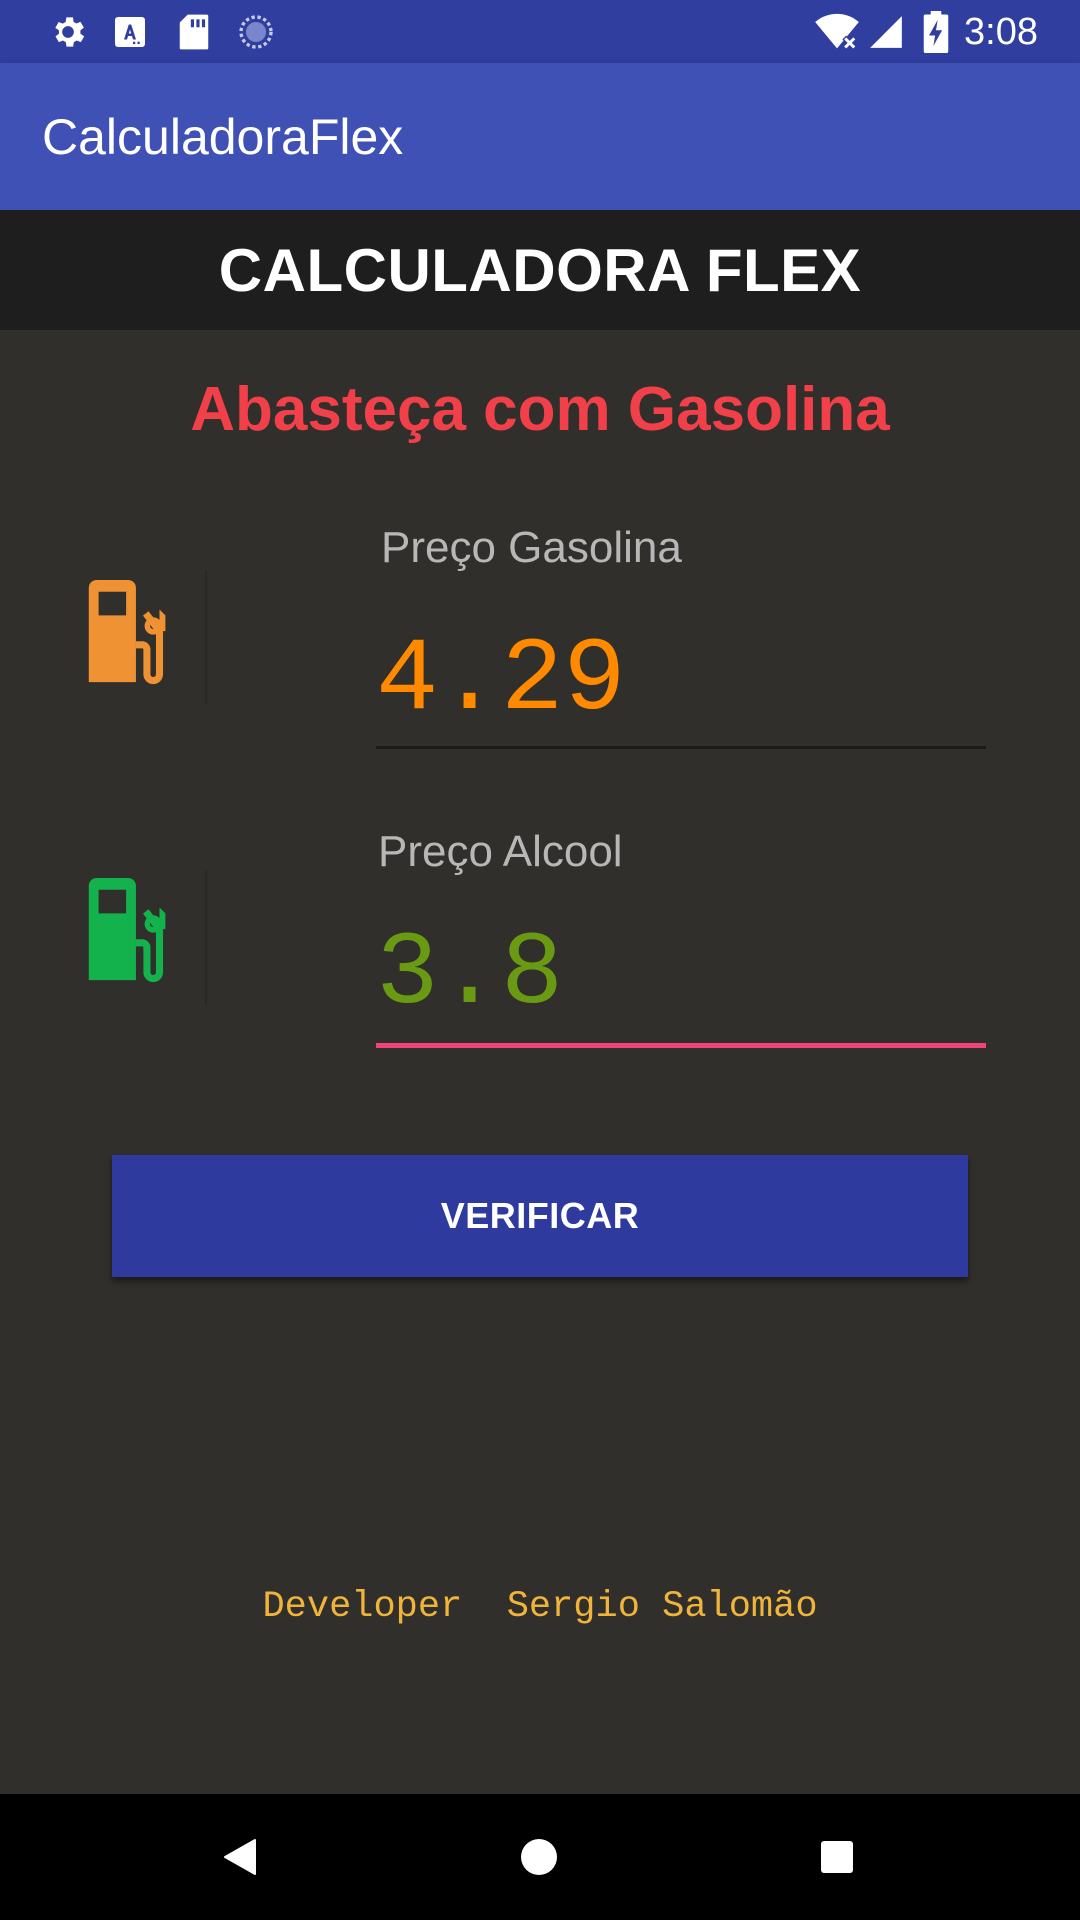  What do you see at coordinates (140, 938) in the screenshot?
I see `alcohol-pump-icon` at bounding box center [140, 938].